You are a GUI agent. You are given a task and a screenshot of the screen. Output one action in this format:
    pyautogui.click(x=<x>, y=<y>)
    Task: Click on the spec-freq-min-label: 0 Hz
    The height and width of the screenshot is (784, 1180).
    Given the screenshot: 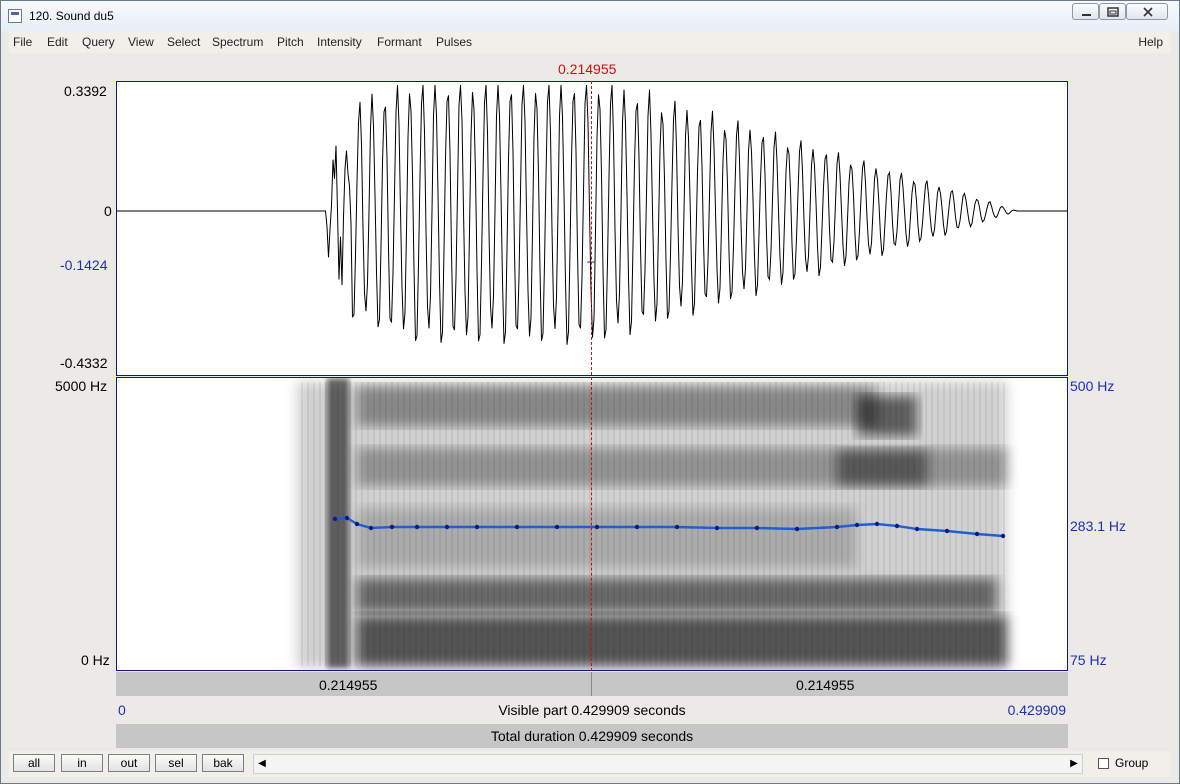 What is the action you would take?
    pyautogui.click(x=95, y=660)
    